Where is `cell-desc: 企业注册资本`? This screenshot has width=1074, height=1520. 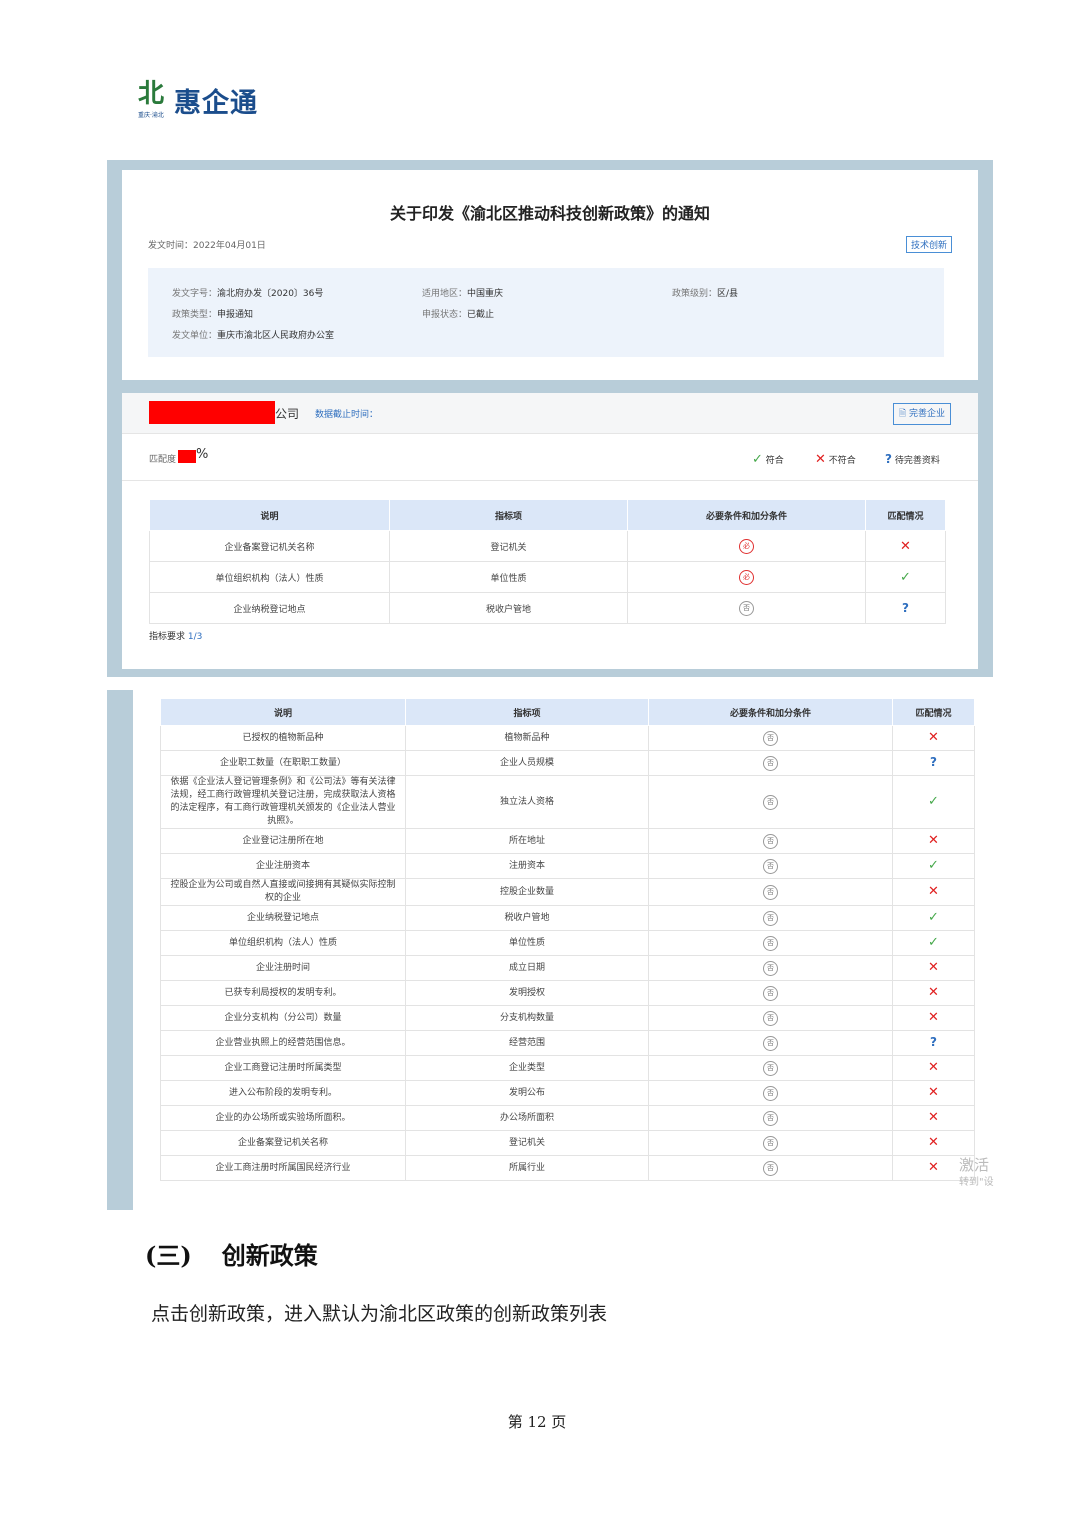
cell-desc: 企业注册资本 is located at coordinates (283, 866).